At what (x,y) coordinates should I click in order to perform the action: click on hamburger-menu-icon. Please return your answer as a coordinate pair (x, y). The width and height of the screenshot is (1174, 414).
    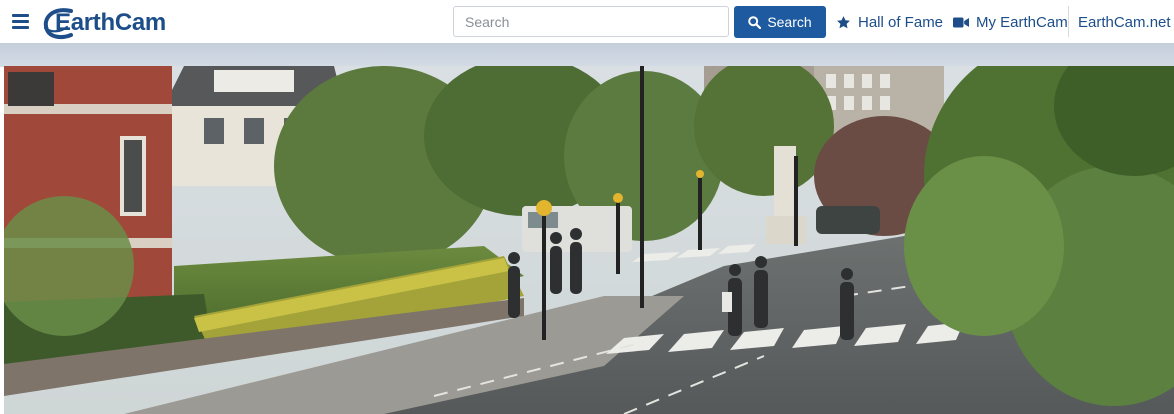
    Looking at the image, I should click on (20, 21).